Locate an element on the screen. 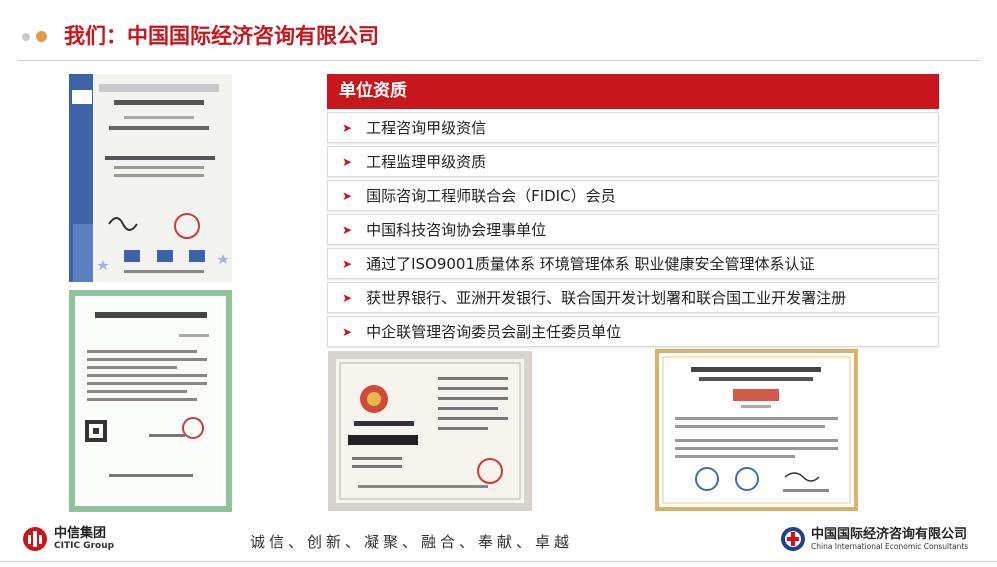 The height and width of the screenshot is (567, 997). list-item: ➤ 通过了ISO9001质量体系 环境管理体系 职业健康安全管理体系认证 is located at coordinates (633, 263).